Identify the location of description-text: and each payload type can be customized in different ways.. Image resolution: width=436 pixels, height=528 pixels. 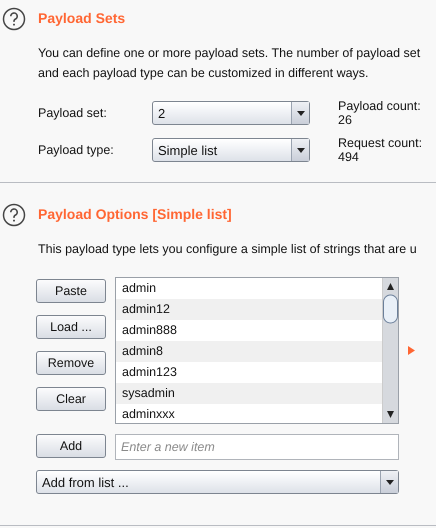
(204, 73).